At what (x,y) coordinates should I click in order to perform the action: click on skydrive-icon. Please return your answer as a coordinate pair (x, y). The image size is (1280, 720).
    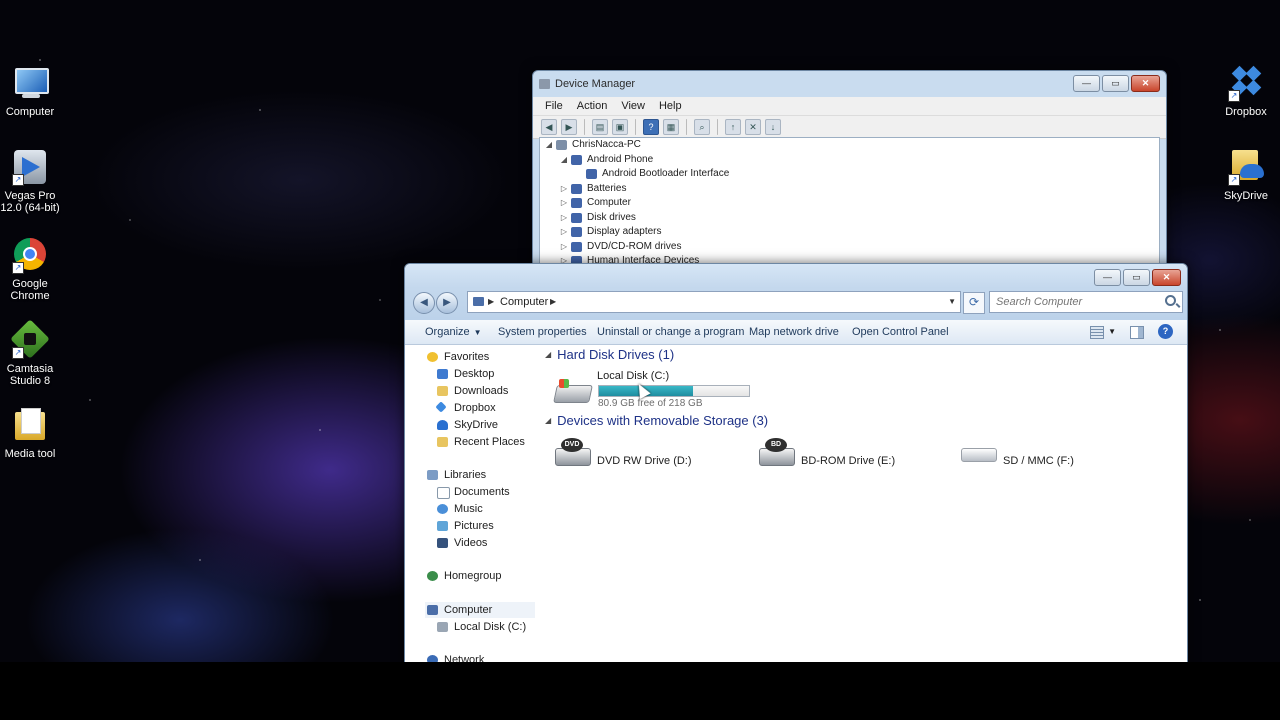
    Looking at the image, I should click on (442, 425).